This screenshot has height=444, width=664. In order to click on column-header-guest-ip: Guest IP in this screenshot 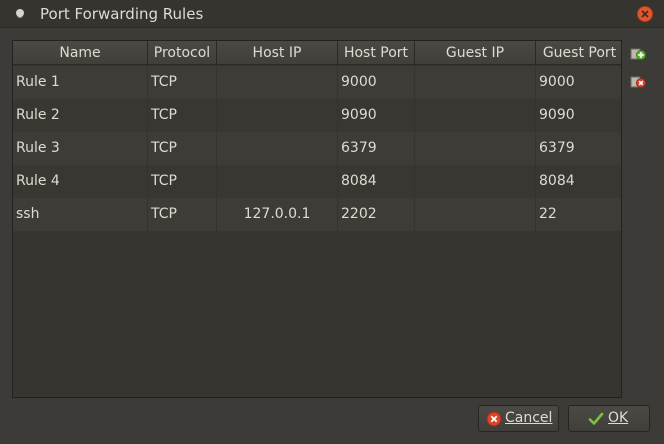, I will do `click(475, 53)`.